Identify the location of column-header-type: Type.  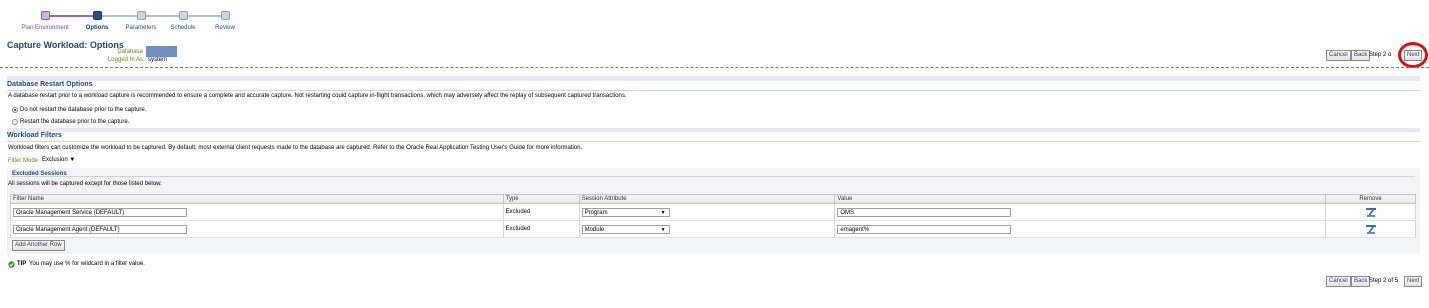
(541, 199).